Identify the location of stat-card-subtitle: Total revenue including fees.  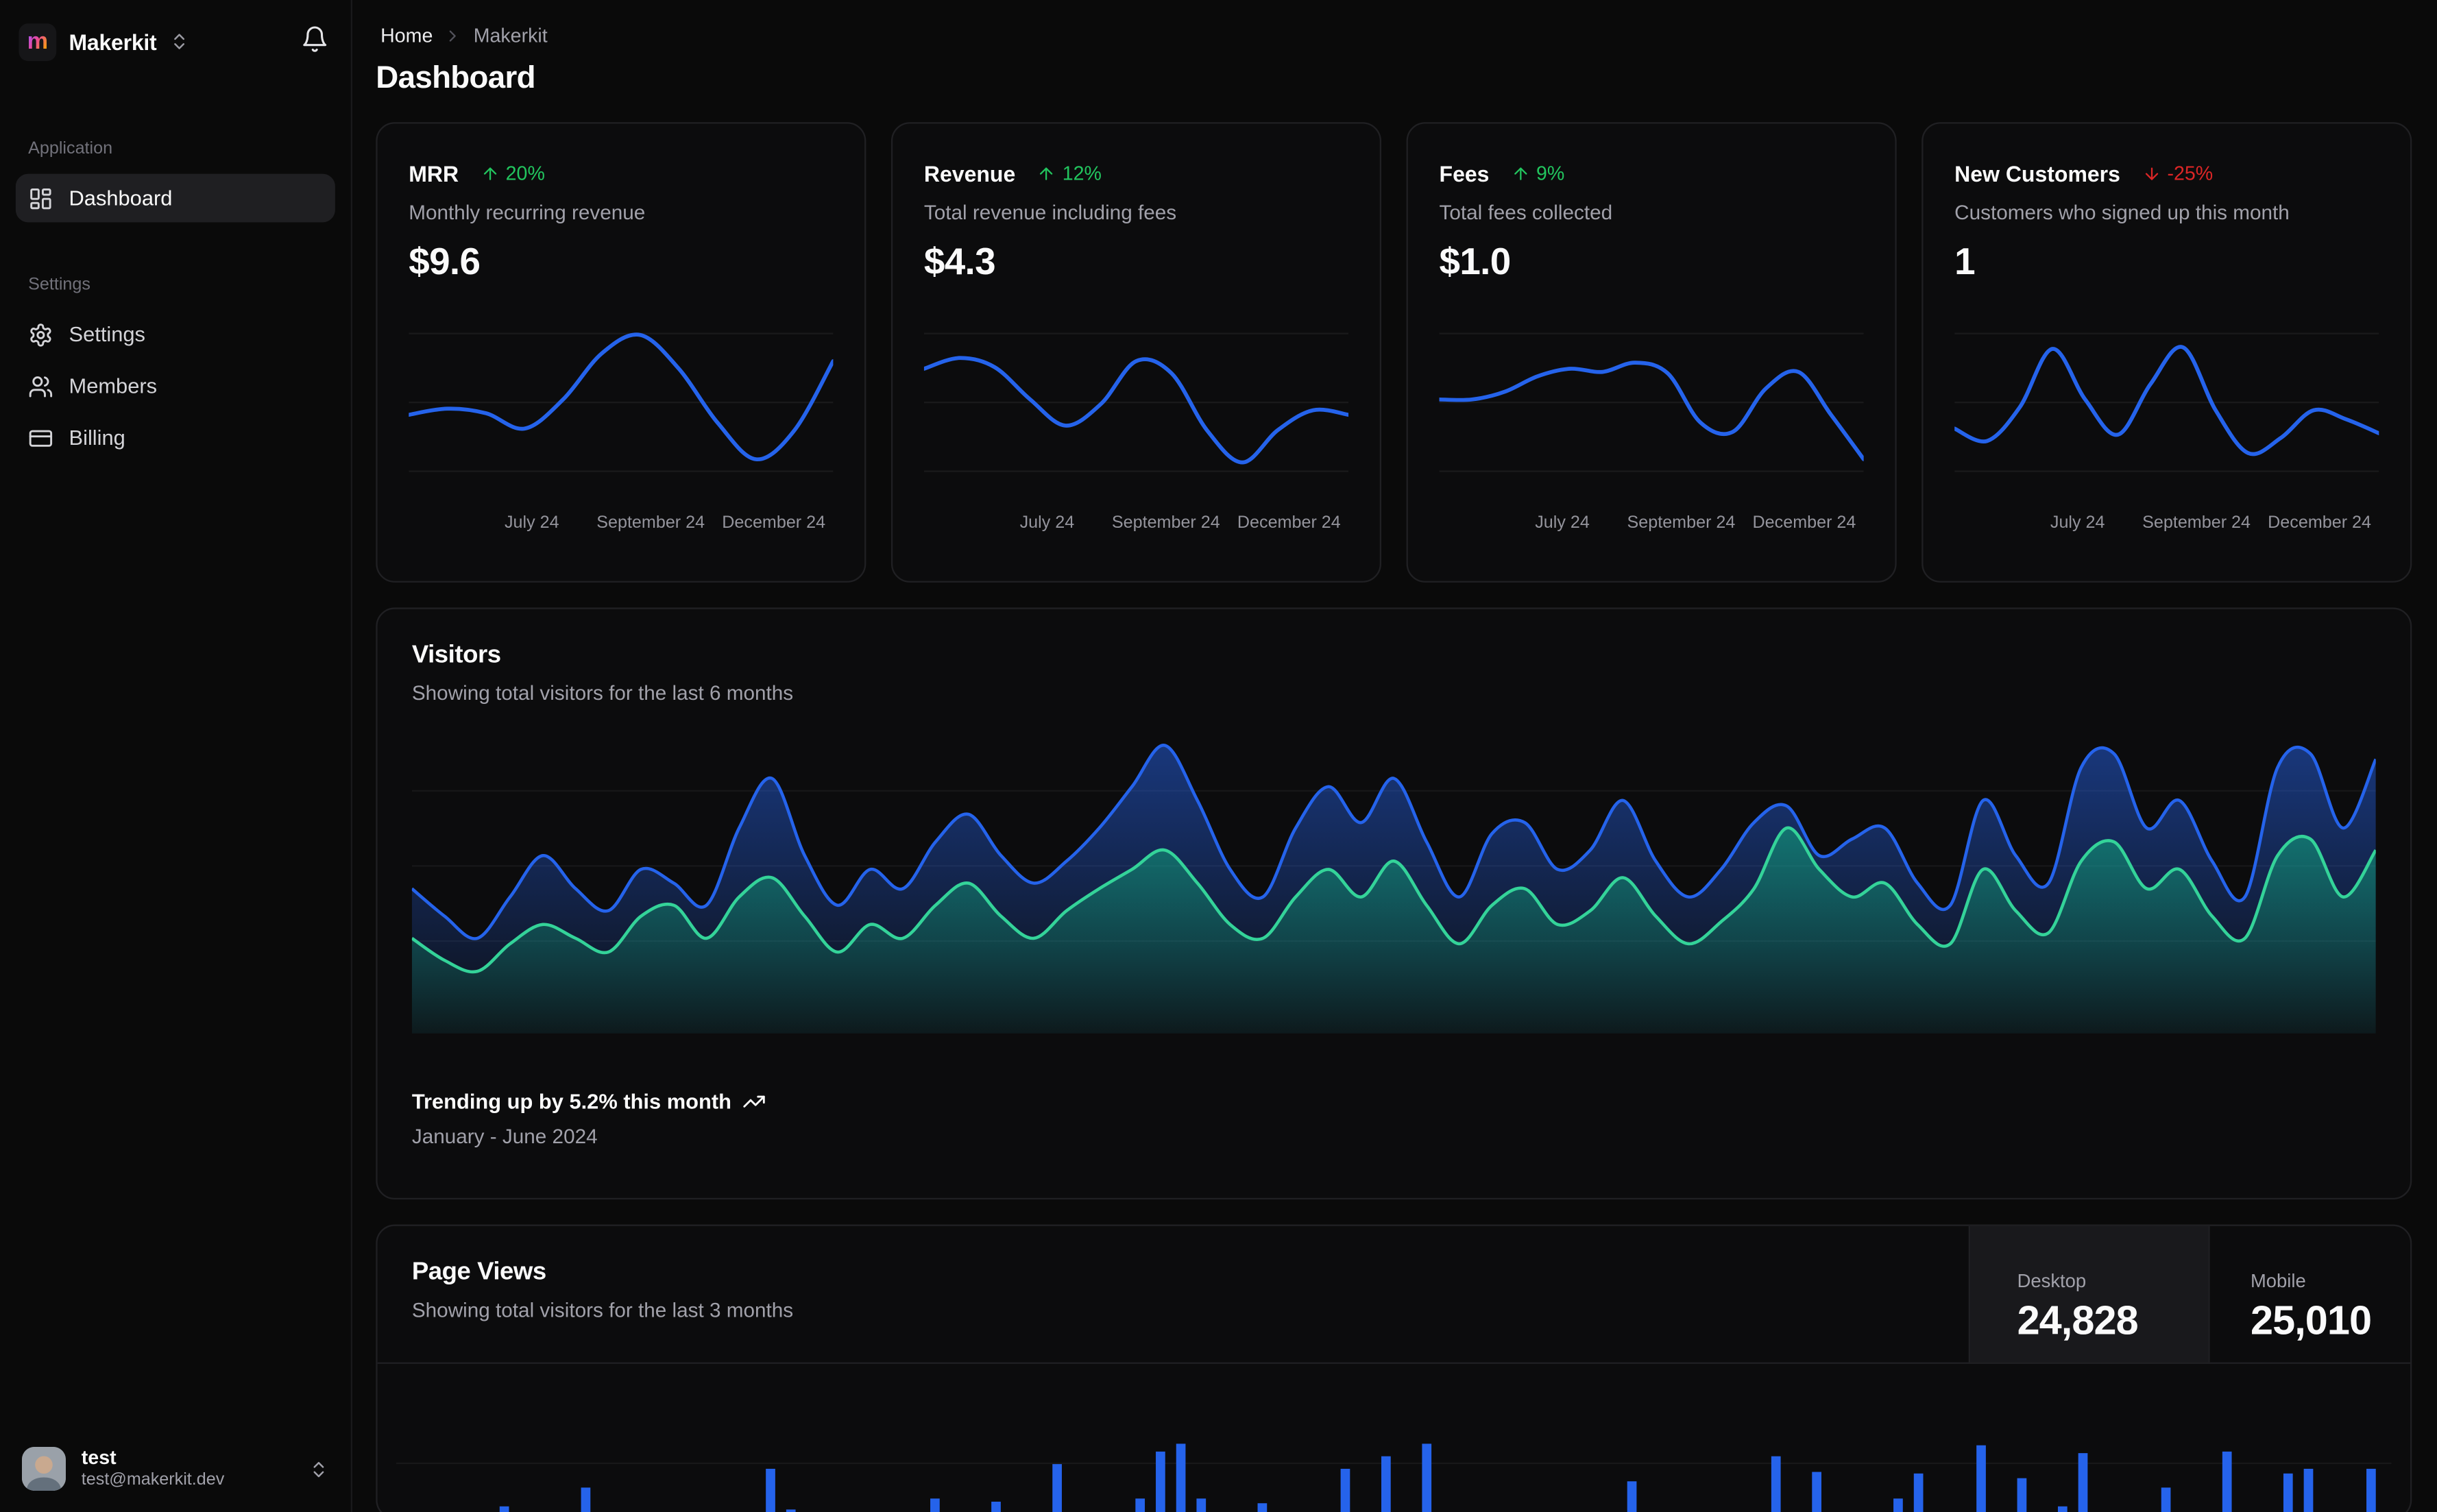
(1050, 212).